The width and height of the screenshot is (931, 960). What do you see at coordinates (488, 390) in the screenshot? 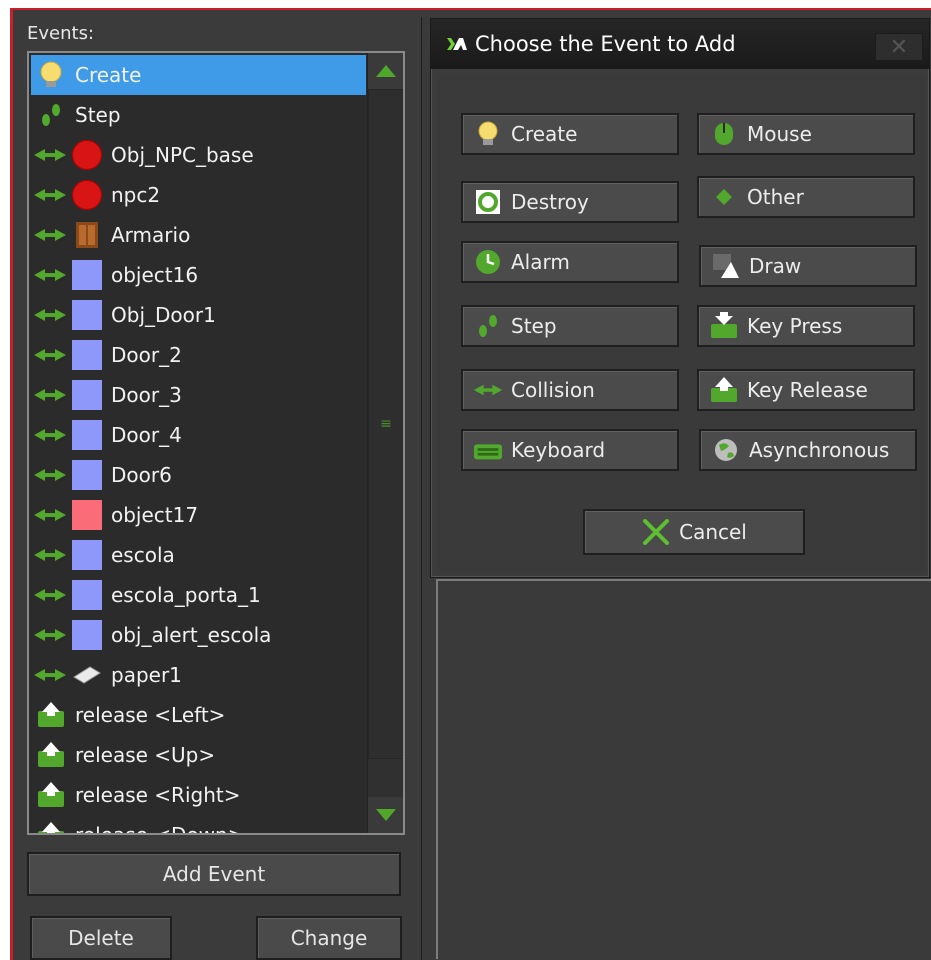
I see `collision-icon` at bounding box center [488, 390].